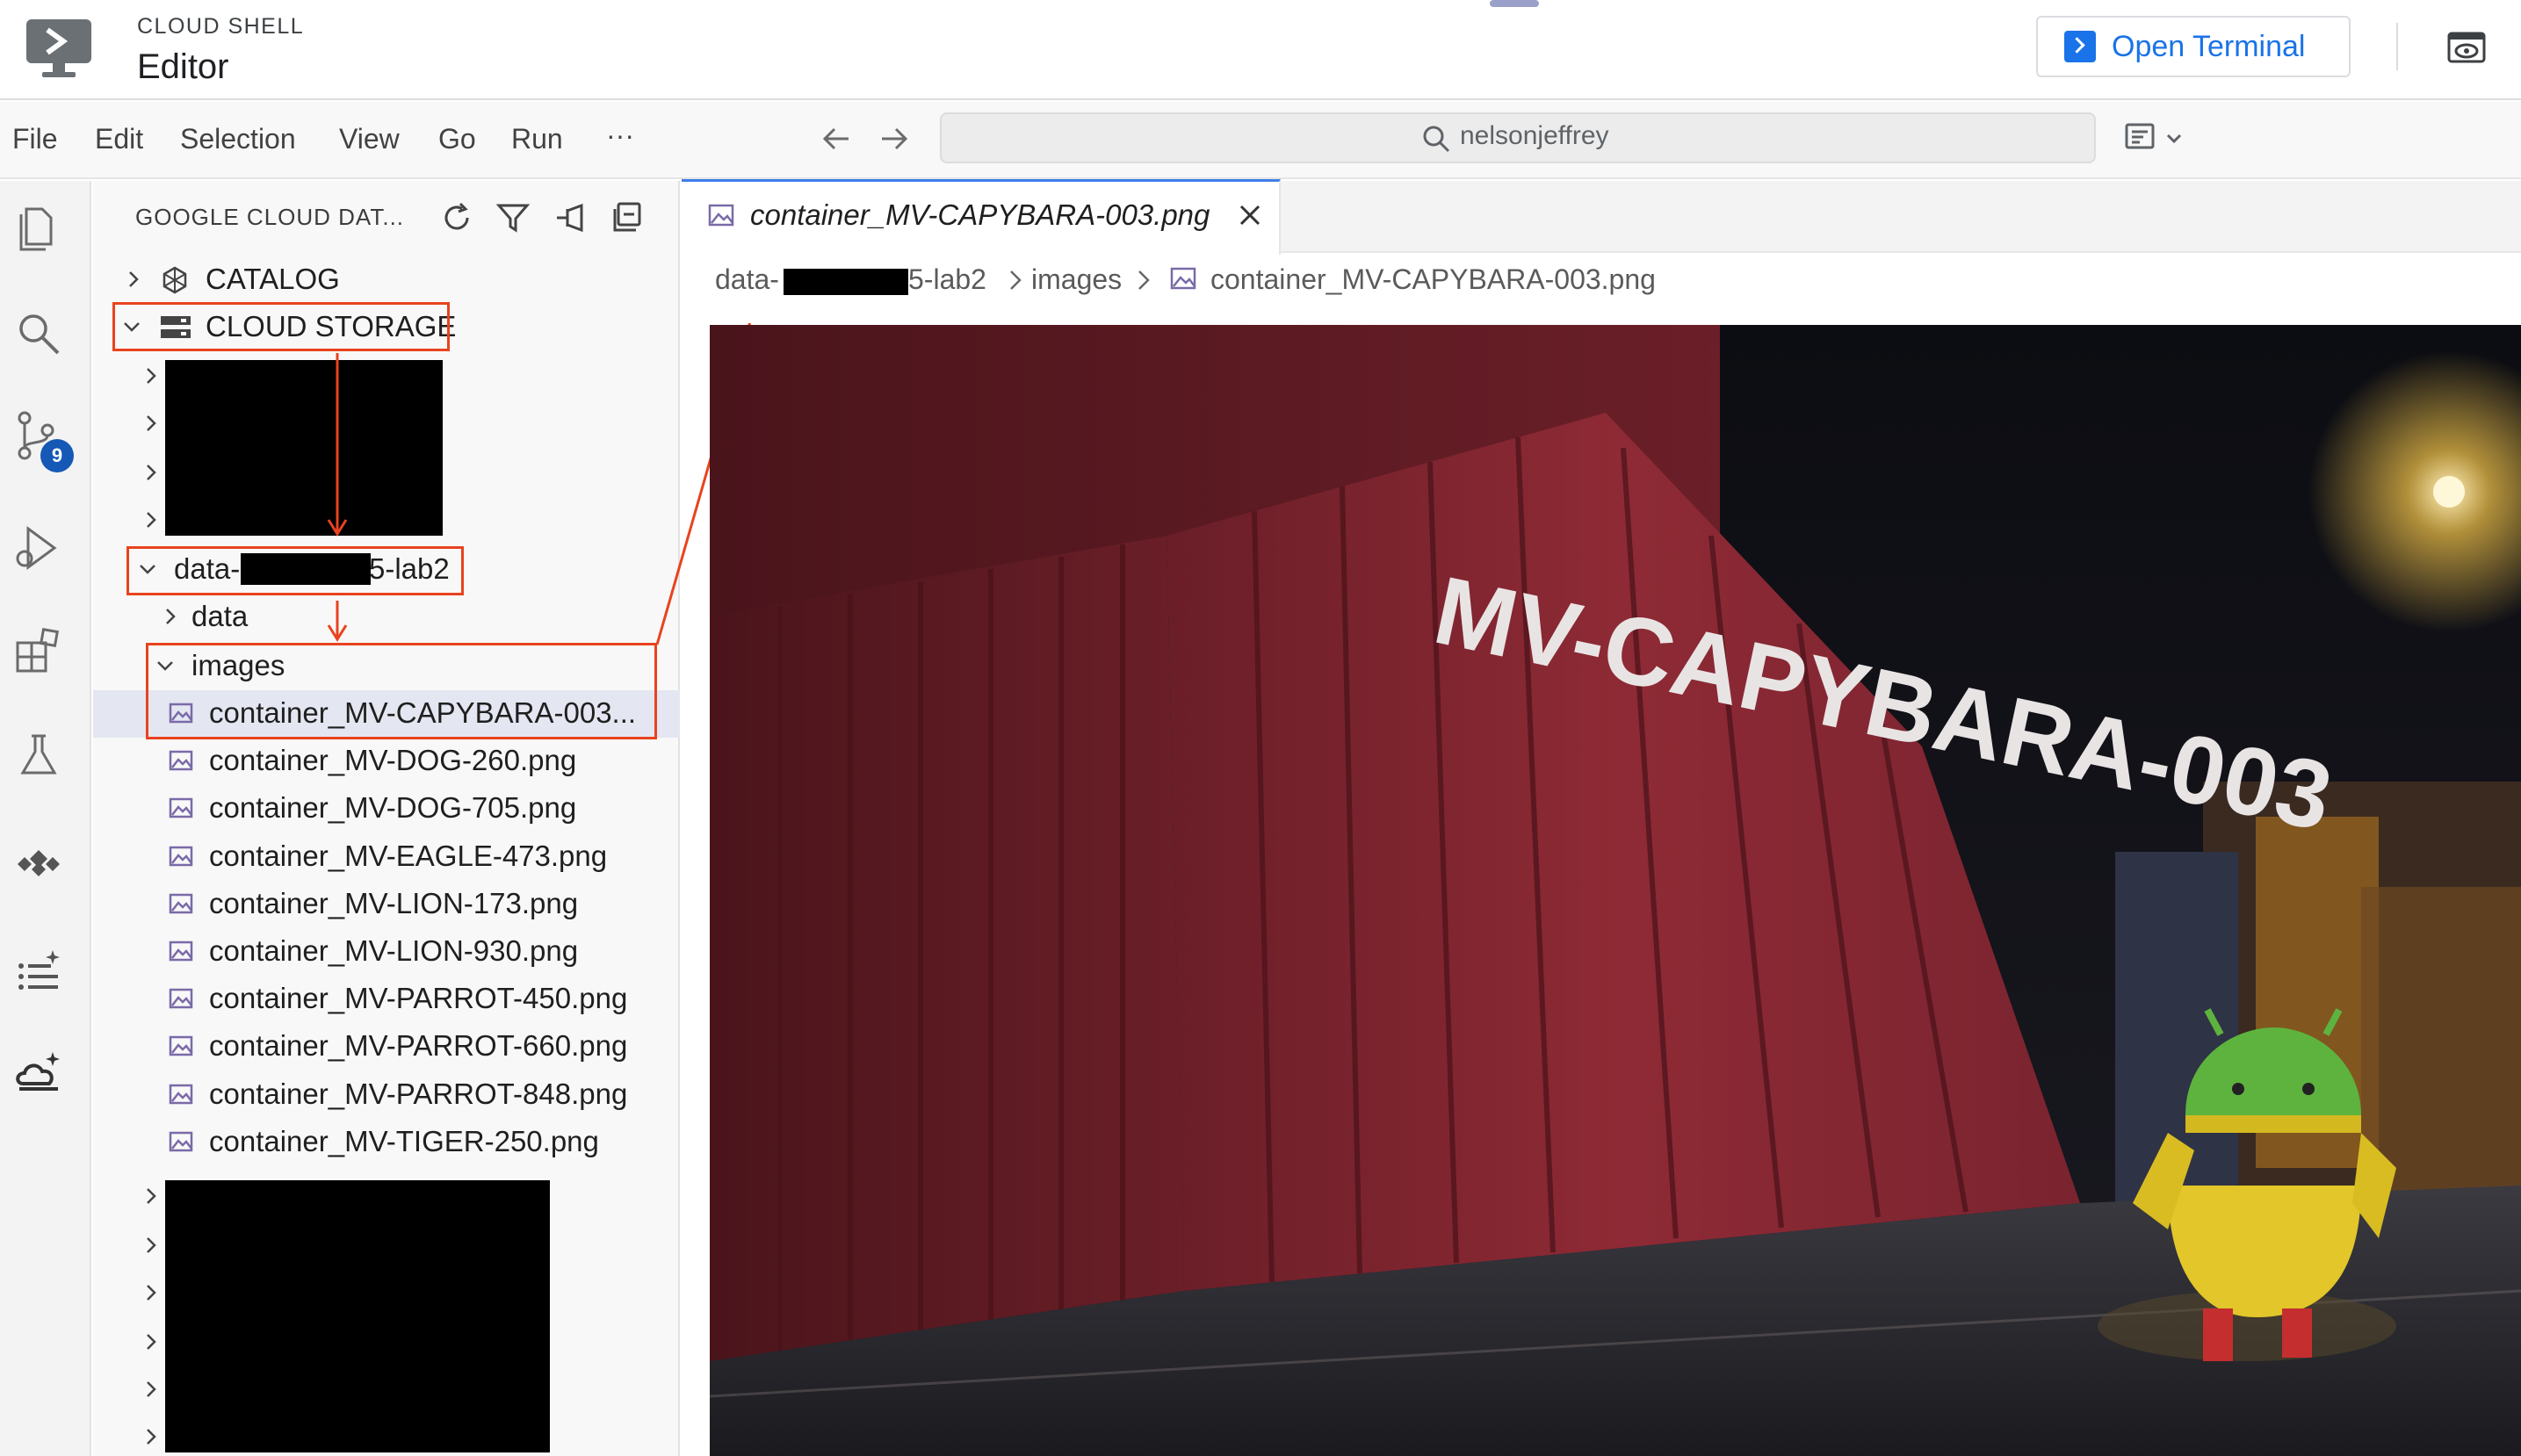  What do you see at coordinates (404, 1141) in the screenshot?
I see `file-name: container_MV-TIGER-250.png` at bounding box center [404, 1141].